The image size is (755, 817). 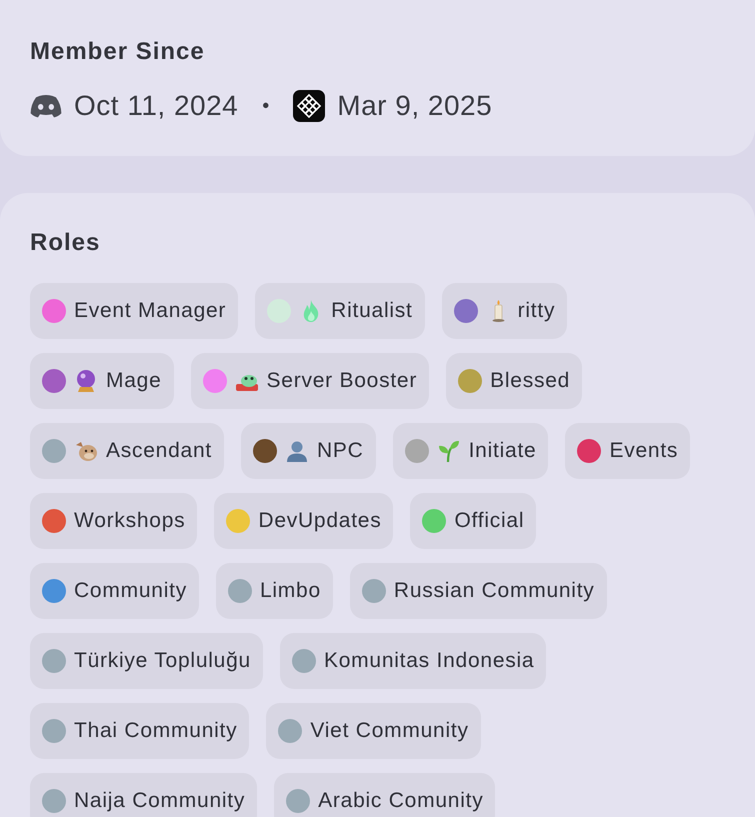 What do you see at coordinates (160, 801) in the screenshot?
I see `role-name: Naija Community` at bounding box center [160, 801].